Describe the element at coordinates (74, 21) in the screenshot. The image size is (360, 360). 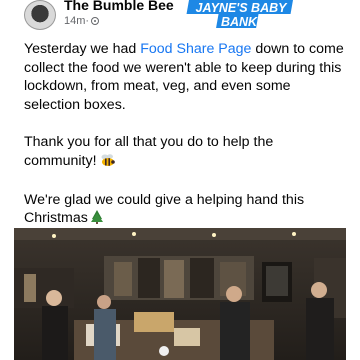
I see `post-time: 14m` at that location.